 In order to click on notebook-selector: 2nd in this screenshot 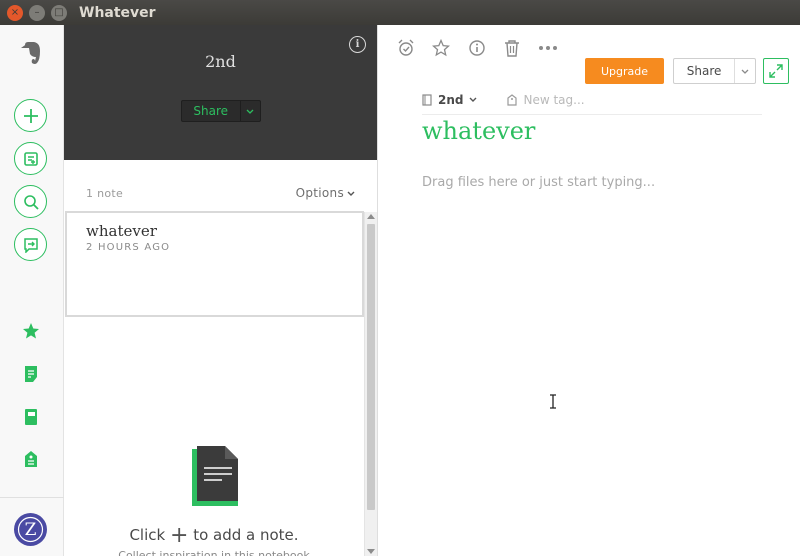, I will do `click(449, 100)`.